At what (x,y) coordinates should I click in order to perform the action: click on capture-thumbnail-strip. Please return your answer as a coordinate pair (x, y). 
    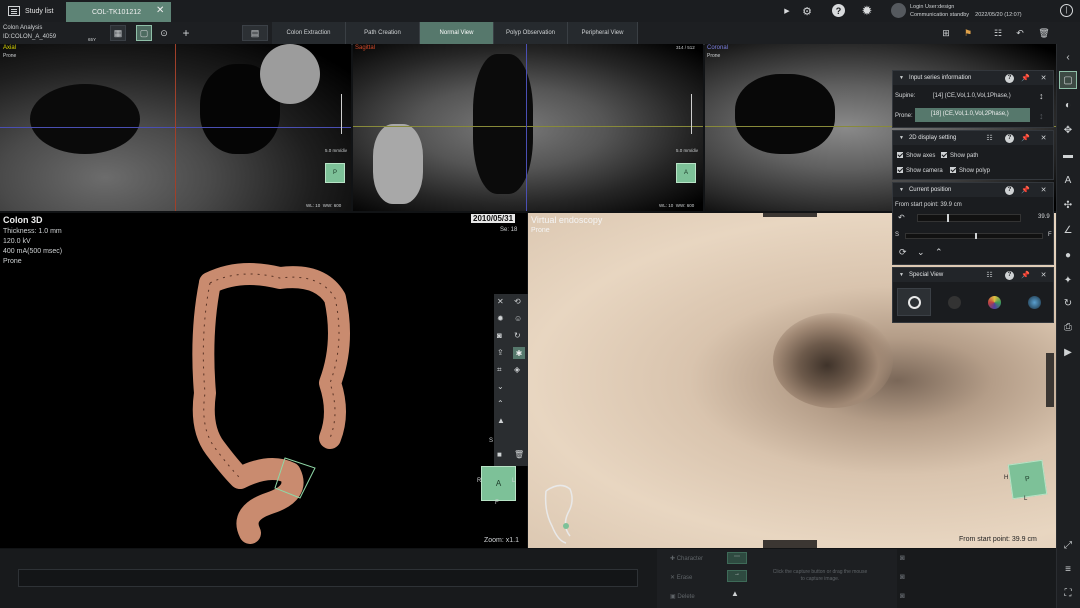
    Looking at the image, I should click on (328, 578).